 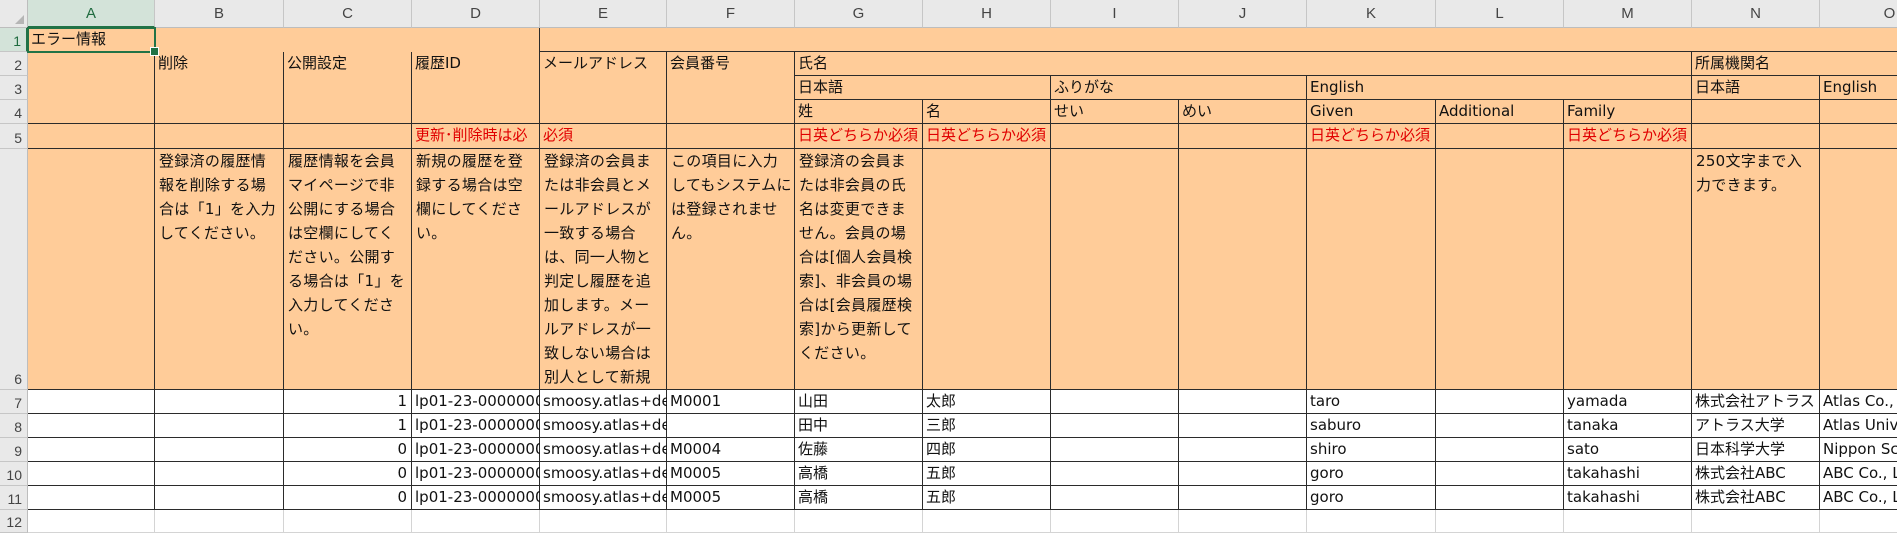 What do you see at coordinates (1858, 426) in the screenshot?
I see `cell-affiliation-en: Atlas Univer` at bounding box center [1858, 426].